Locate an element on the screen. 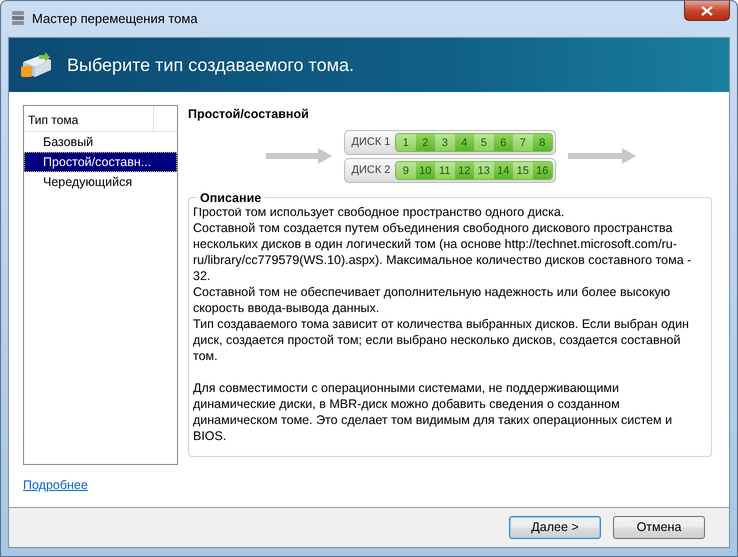 The image size is (738, 557). column-header: Тип тома is located at coordinates (89, 118).